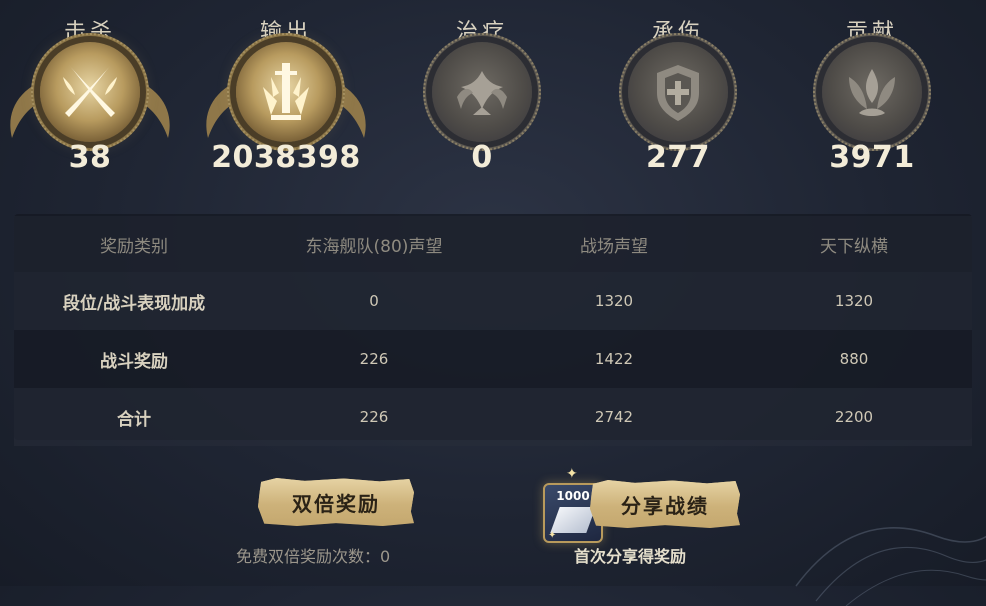  I want to click on sword-burst-icon, so click(286, 91).